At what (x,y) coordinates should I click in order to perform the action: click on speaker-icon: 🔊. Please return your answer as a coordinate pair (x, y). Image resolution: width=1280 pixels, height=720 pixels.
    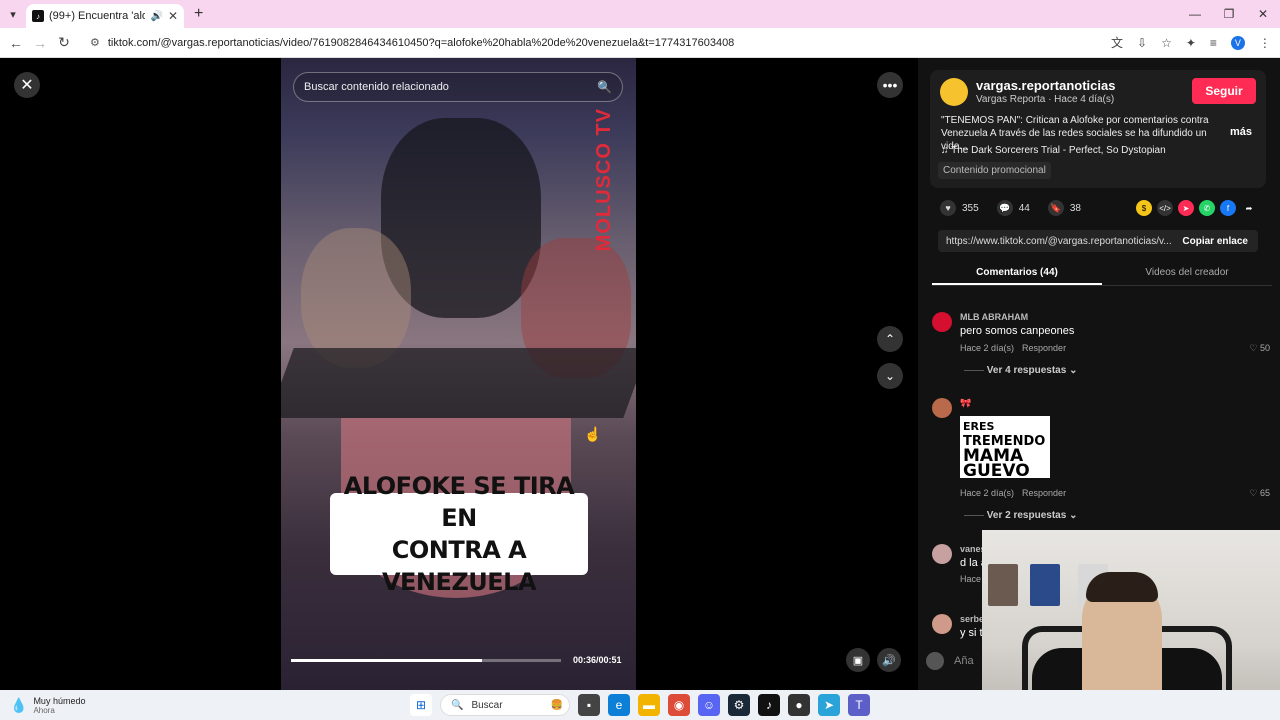
    Looking at the image, I should click on (156, 16).